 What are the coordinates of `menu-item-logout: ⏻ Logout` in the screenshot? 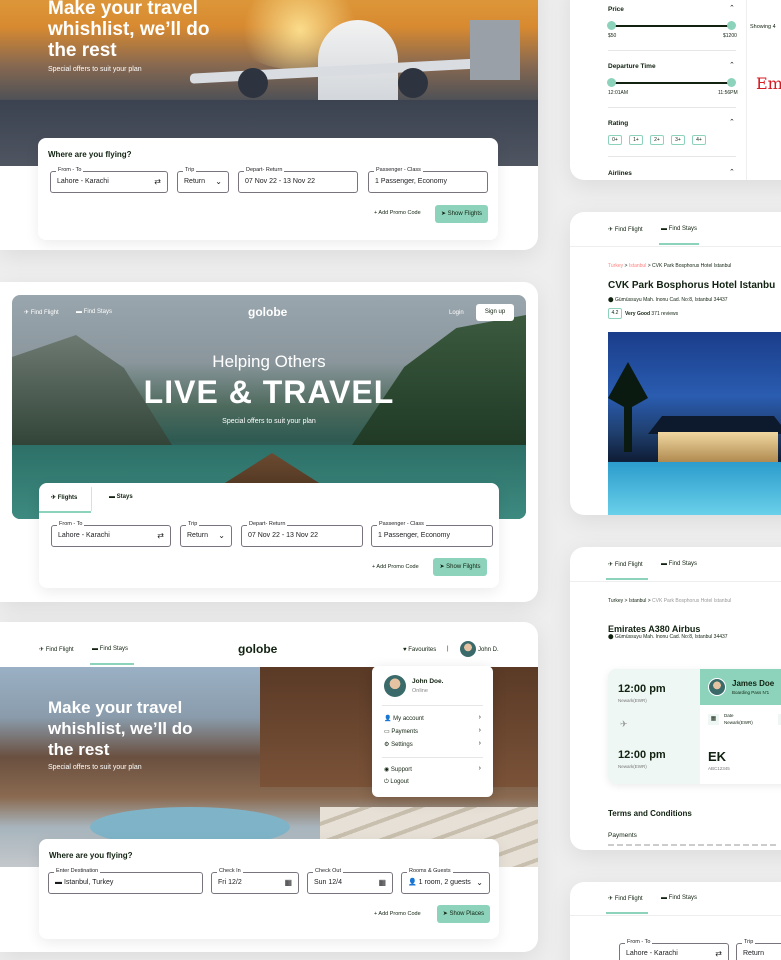 It's located at (396, 782).